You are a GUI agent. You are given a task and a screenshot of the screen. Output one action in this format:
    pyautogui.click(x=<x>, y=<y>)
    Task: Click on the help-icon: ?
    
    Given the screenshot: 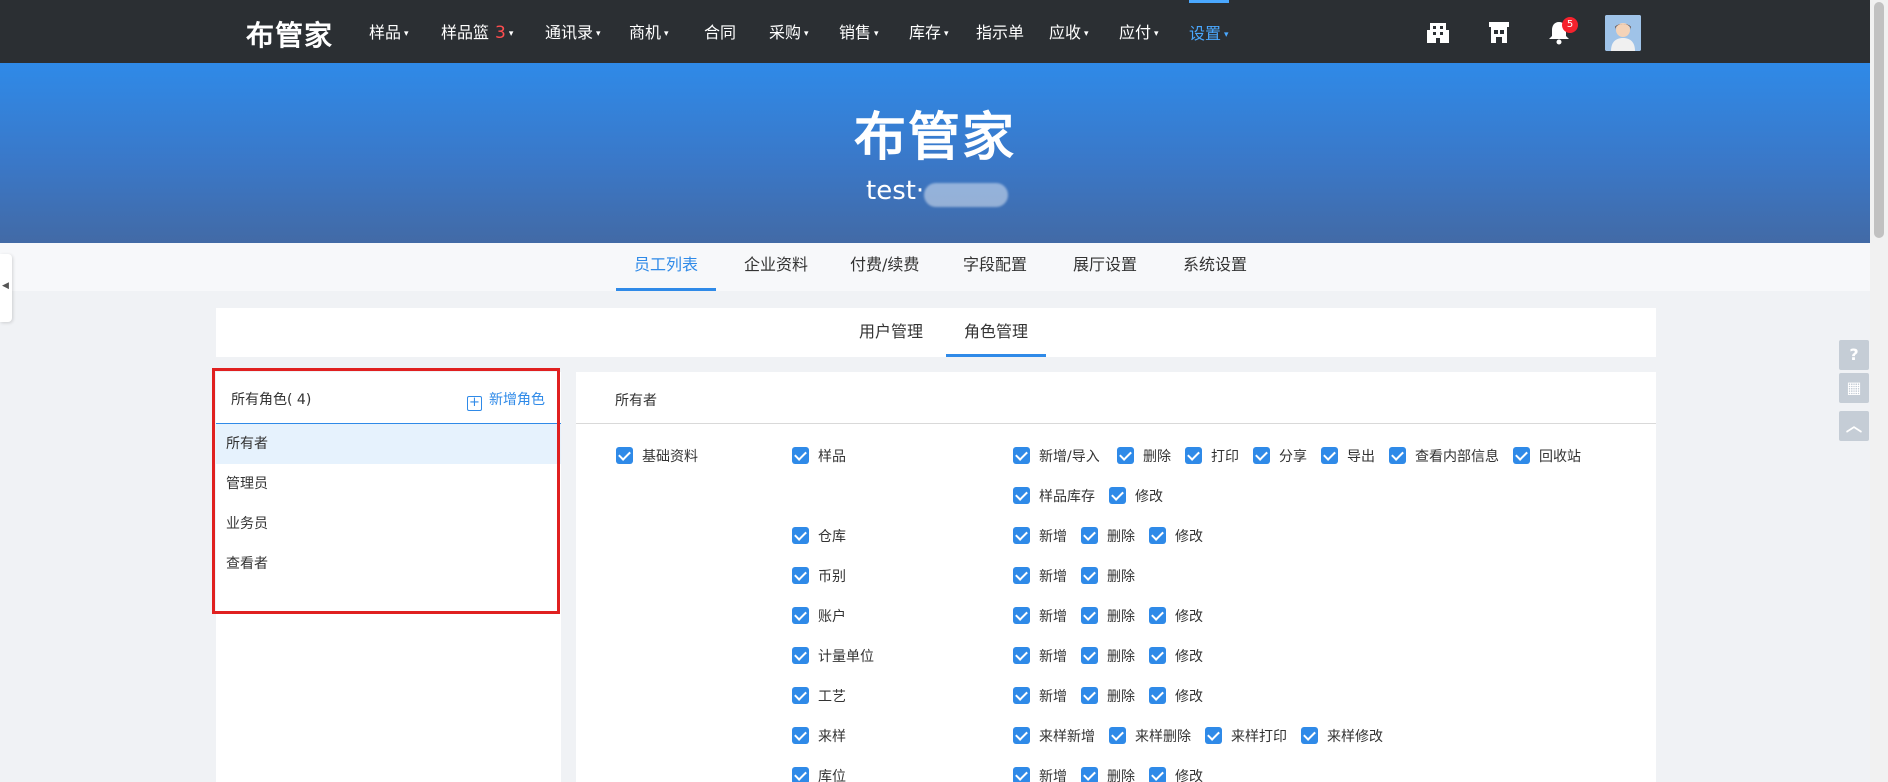 What is the action you would take?
    pyautogui.click(x=1854, y=355)
    